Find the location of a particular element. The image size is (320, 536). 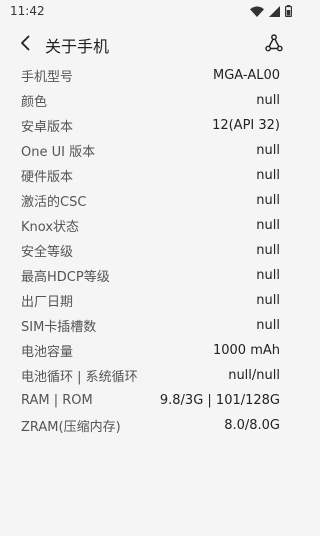

info-label: SIM卡插槽数 is located at coordinates (59, 327).